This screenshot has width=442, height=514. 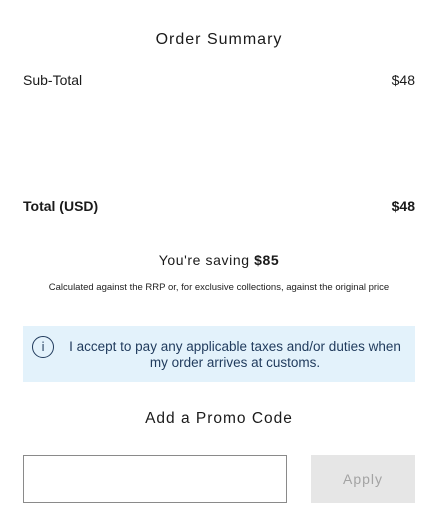 I want to click on subtotal-label: Sub-Total, so click(x=53, y=80).